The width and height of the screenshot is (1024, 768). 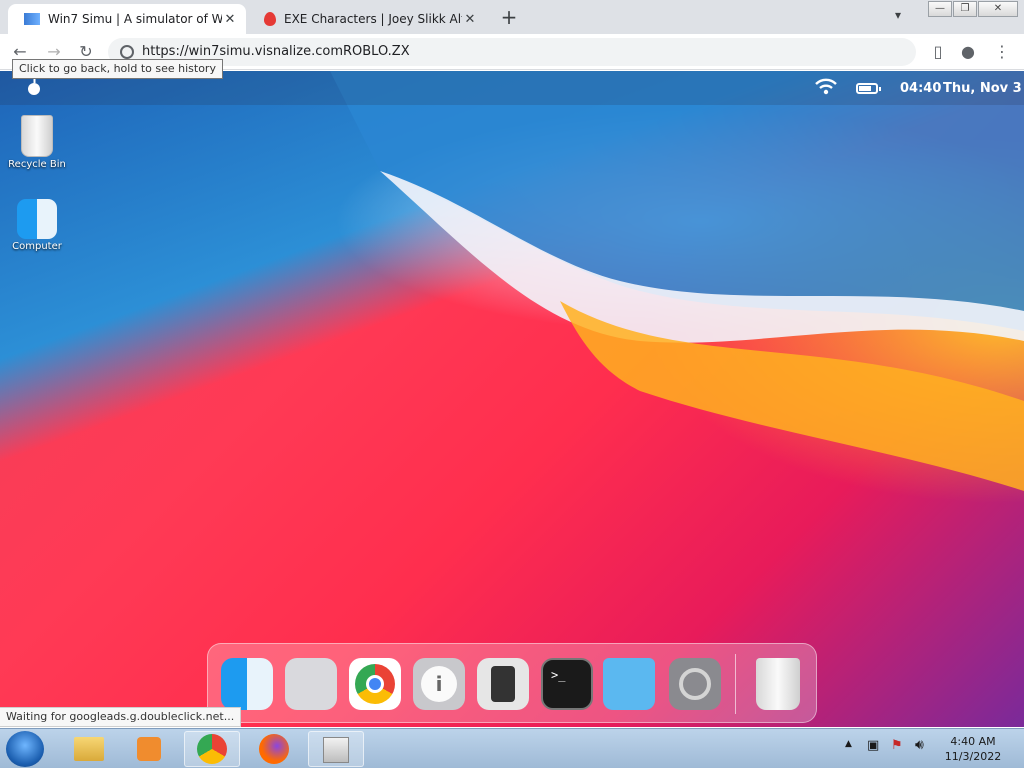 What do you see at coordinates (982, 88) in the screenshot?
I see `menubar-date: Thu, Nov 3` at bounding box center [982, 88].